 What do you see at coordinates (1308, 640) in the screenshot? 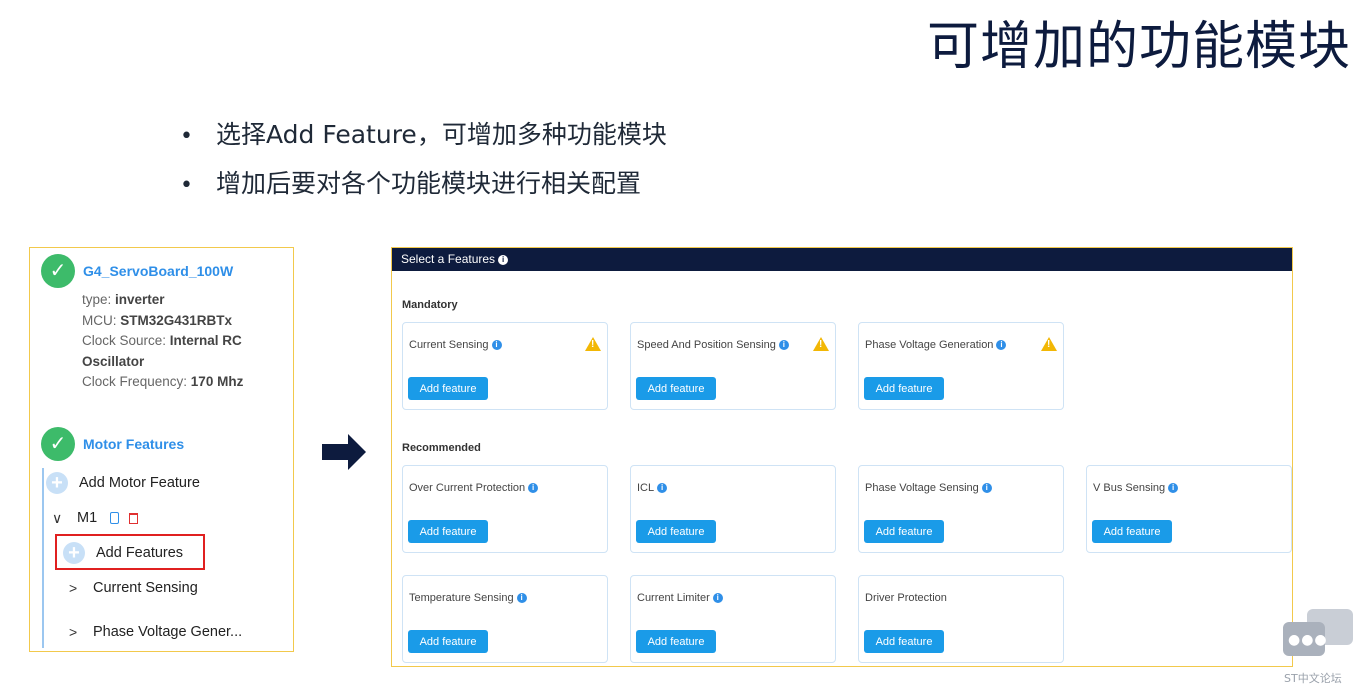
I see `dots-icon: ●●●` at bounding box center [1308, 640].